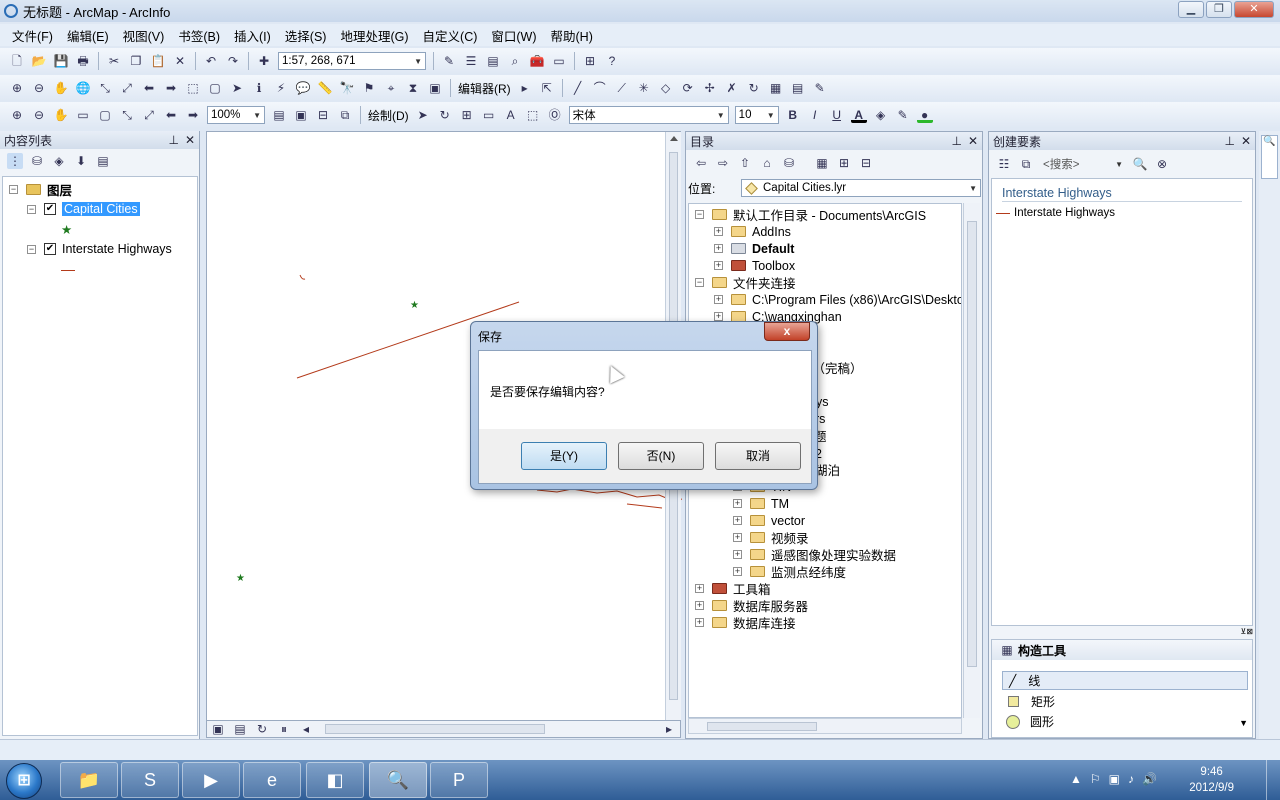  What do you see at coordinates (240, 729) in the screenshot?
I see `layout-view-icon: ▤` at bounding box center [240, 729].